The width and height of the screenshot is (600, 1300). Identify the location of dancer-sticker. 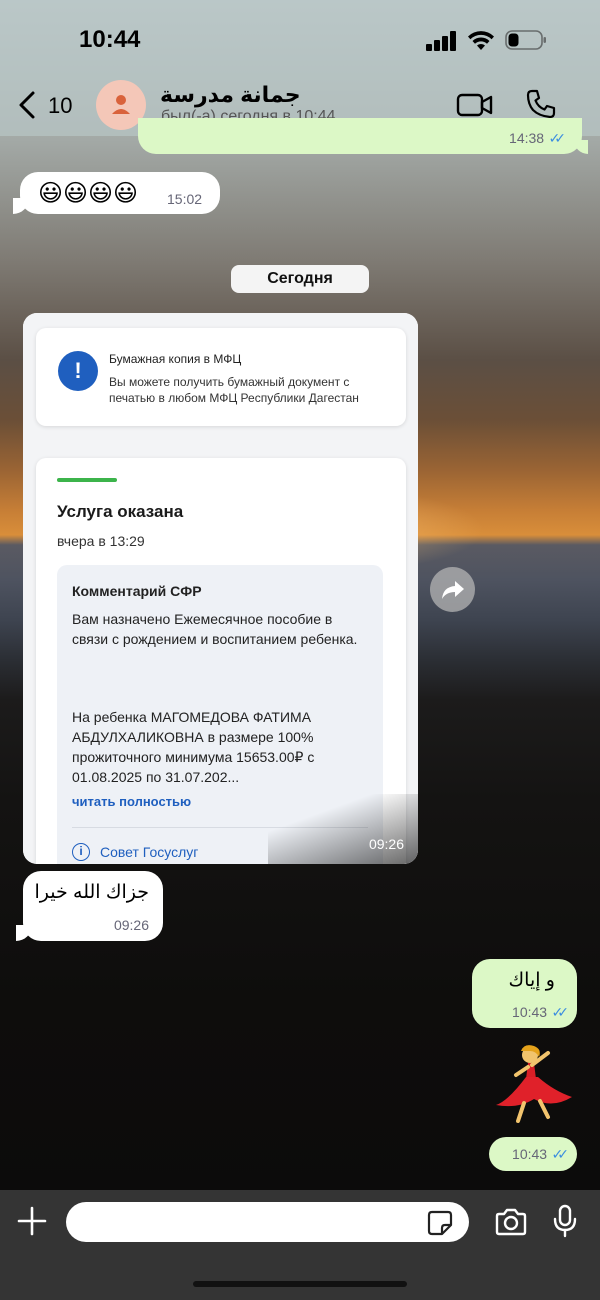
(532, 1083).